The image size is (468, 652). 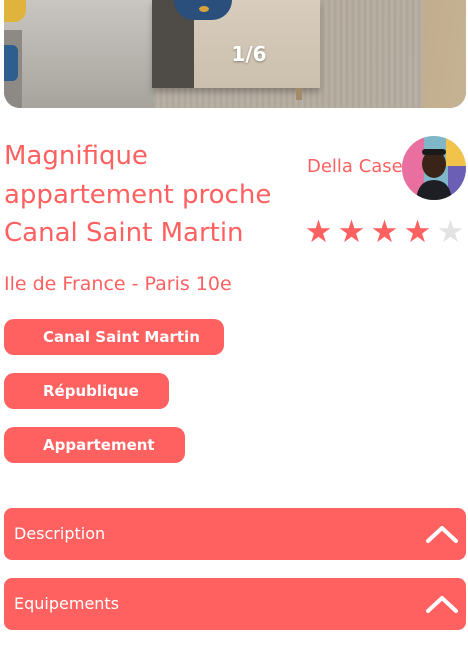 I want to click on host-name: Della Case, so click(x=355, y=166).